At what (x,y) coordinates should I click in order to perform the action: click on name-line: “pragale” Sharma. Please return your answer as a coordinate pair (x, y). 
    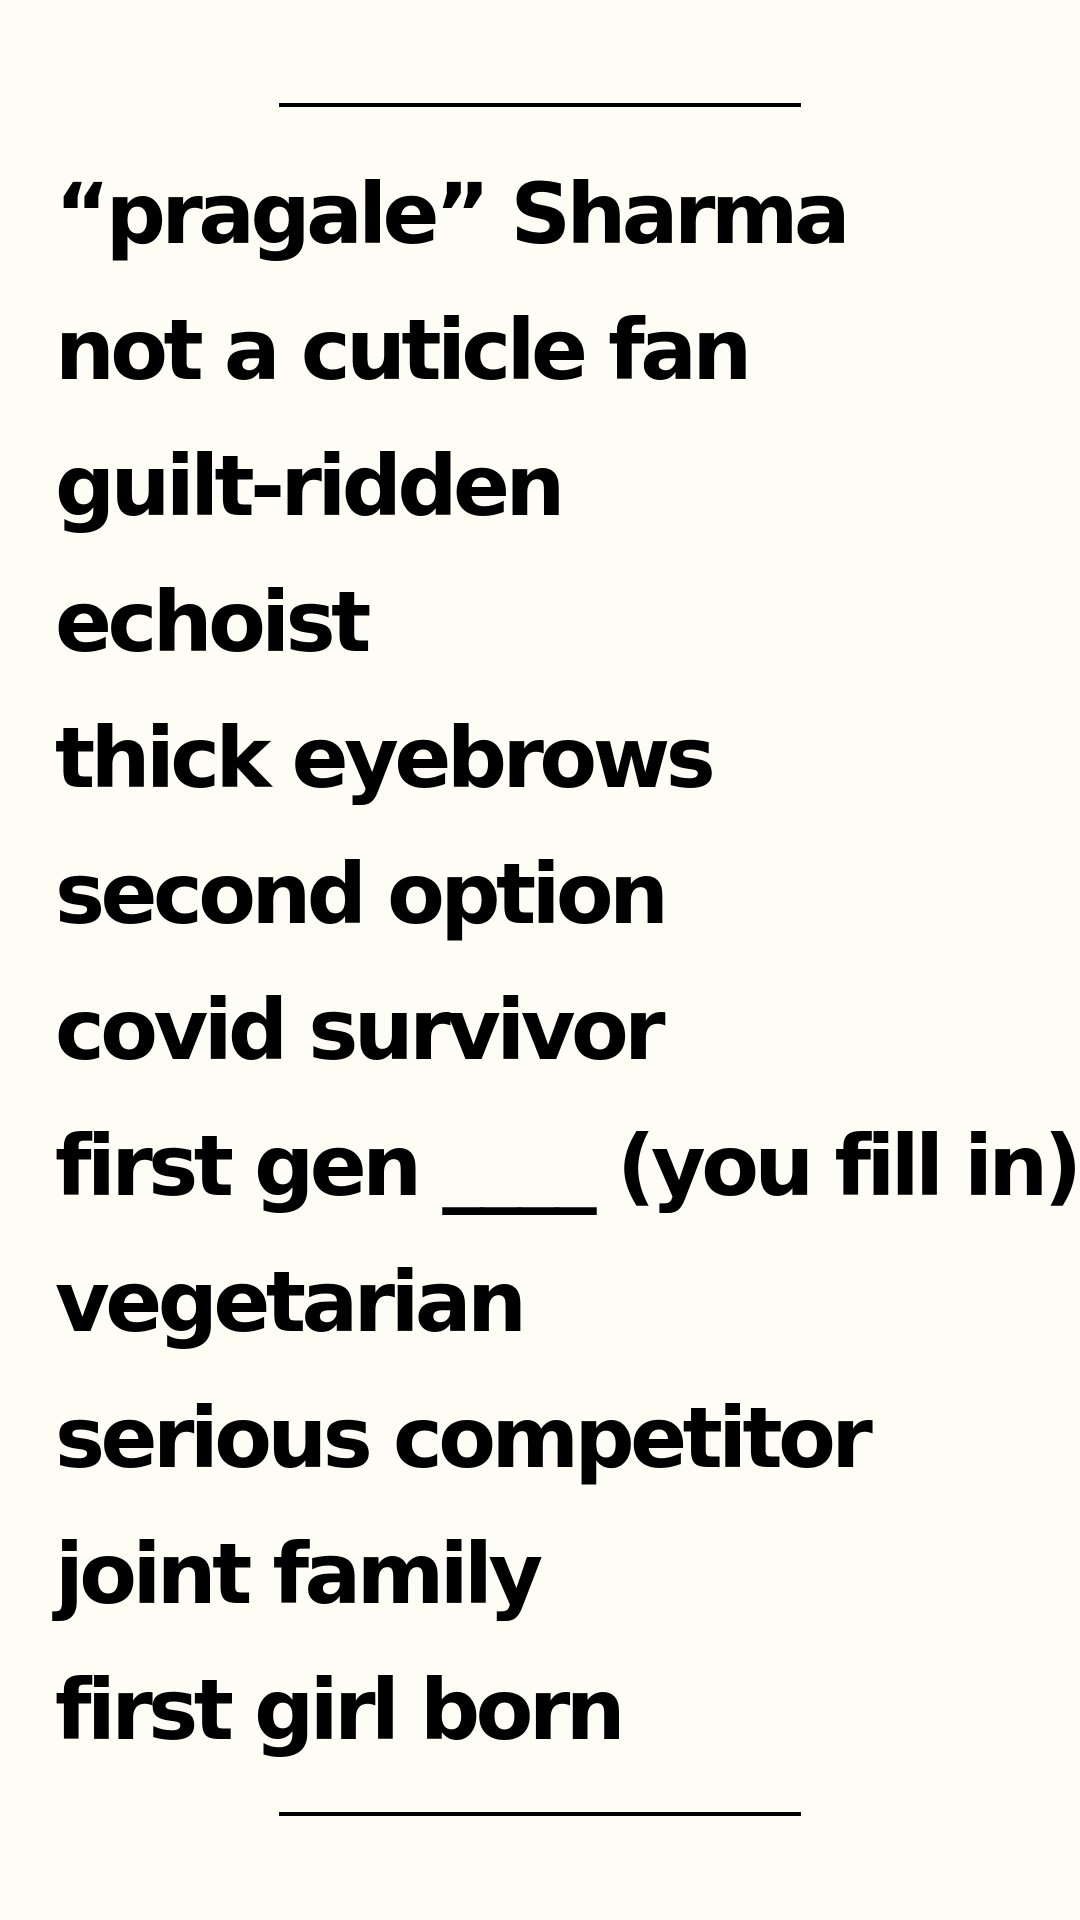
    Looking at the image, I should click on (453, 214).